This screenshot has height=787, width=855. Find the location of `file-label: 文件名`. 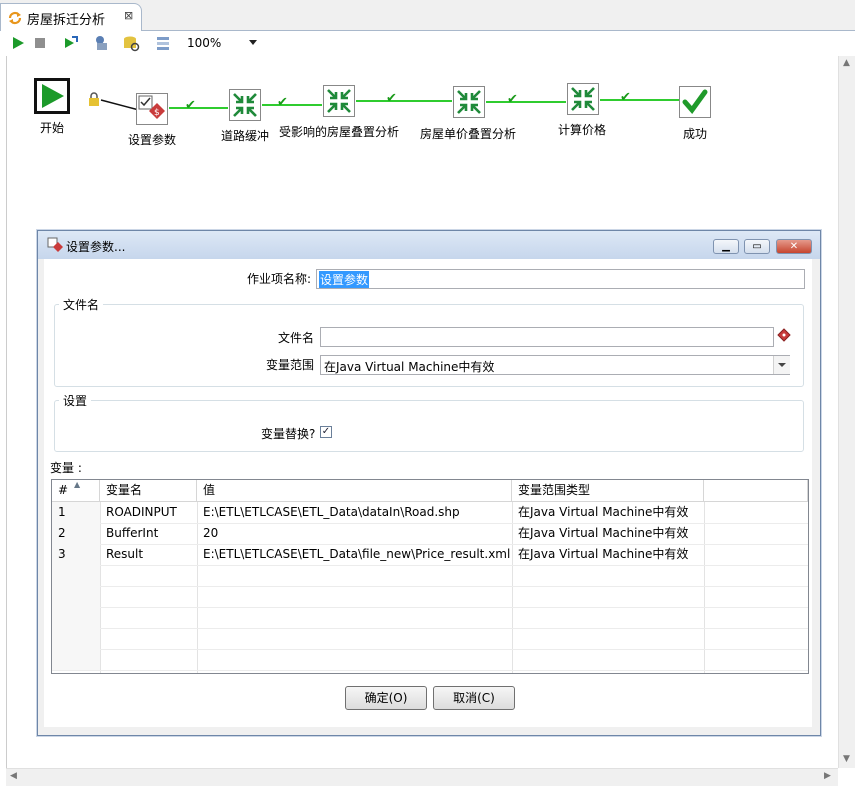

file-label: 文件名 is located at coordinates (296, 338).